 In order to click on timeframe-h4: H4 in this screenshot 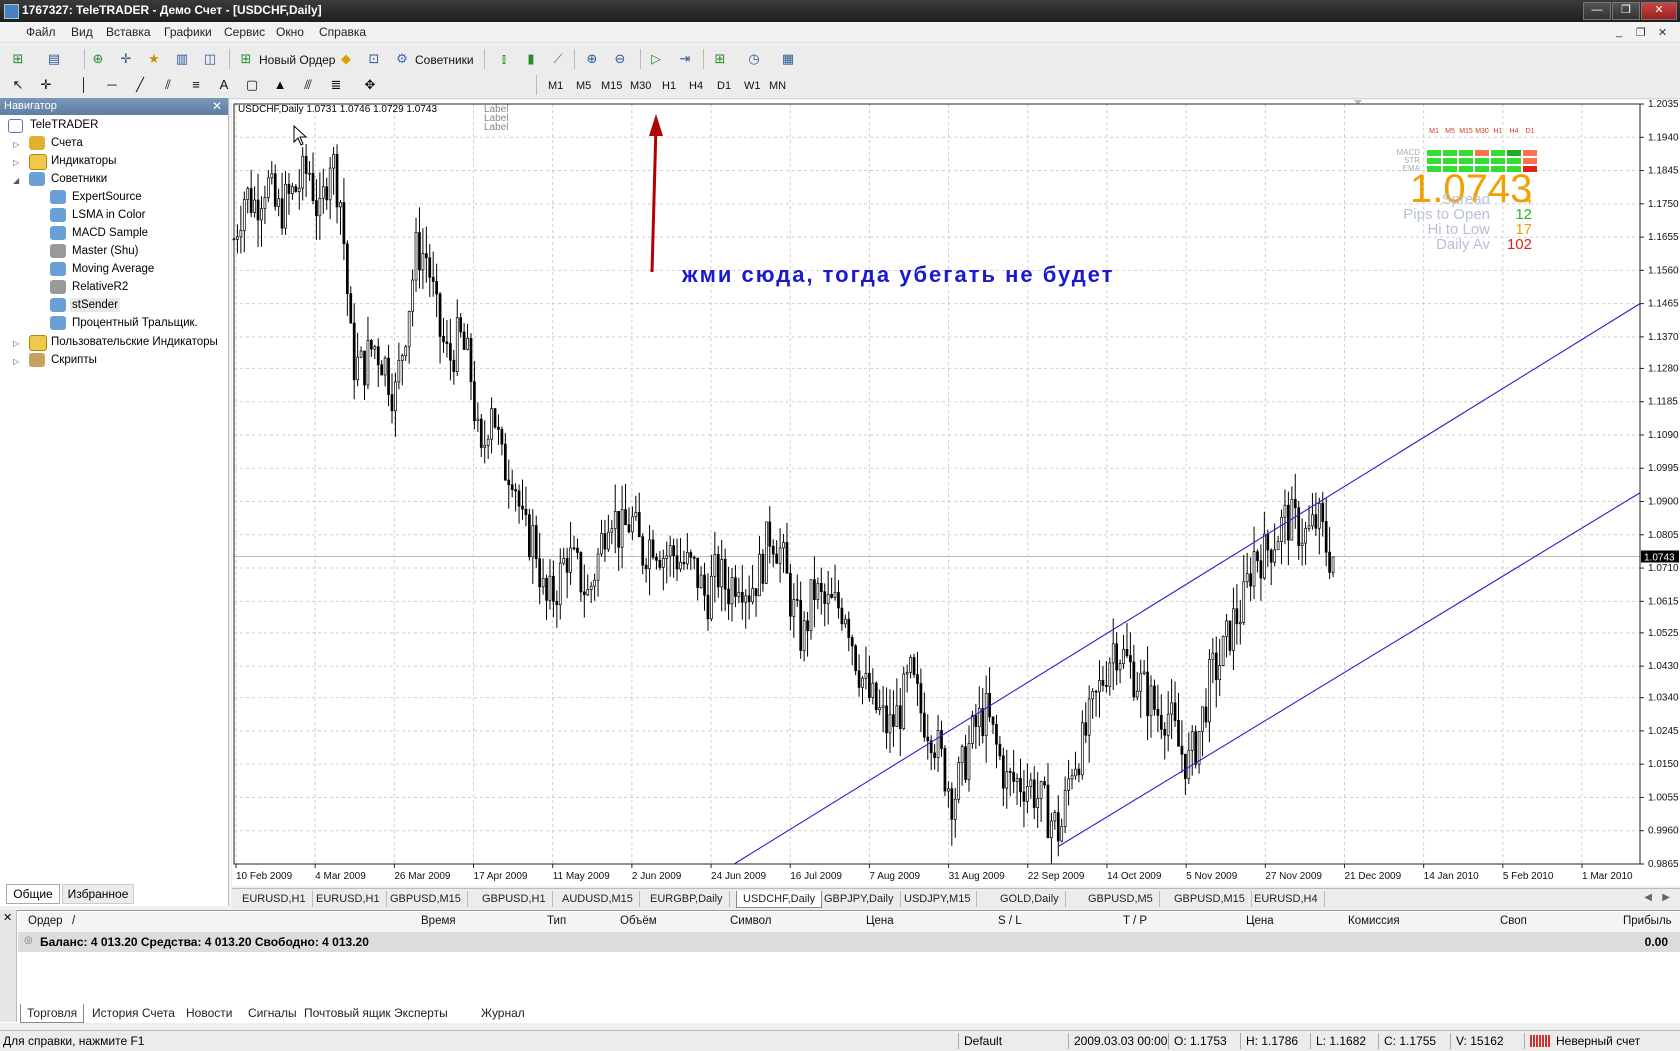, I will do `click(696, 86)`.